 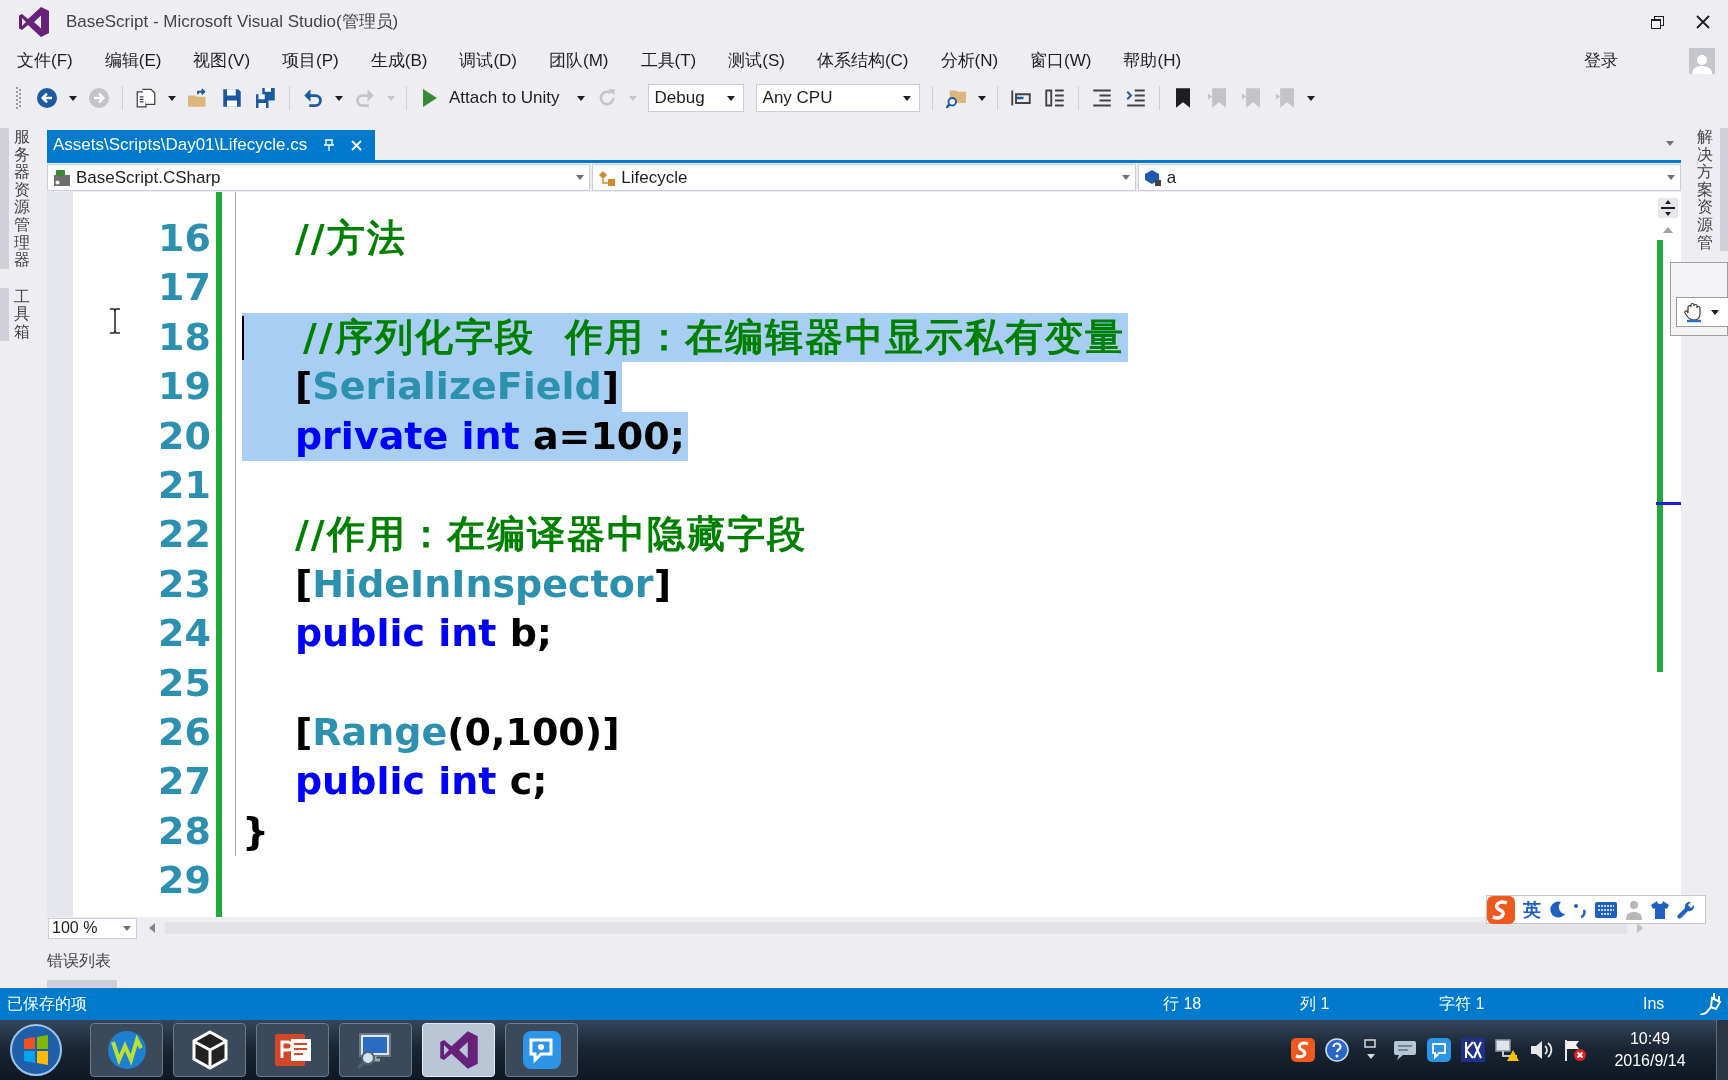 What do you see at coordinates (1634, 909) in the screenshot?
I see `person-icon` at bounding box center [1634, 909].